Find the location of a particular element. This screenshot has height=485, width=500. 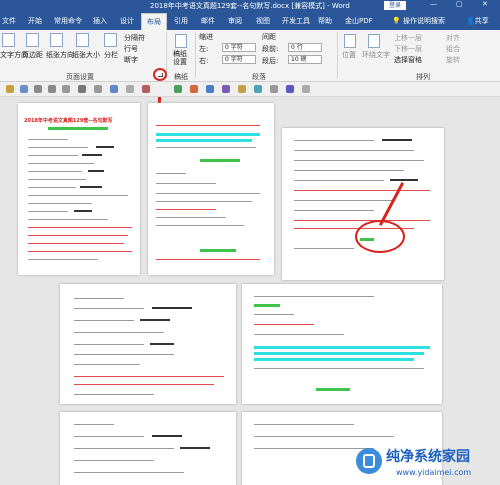

maximize-button: ▢ is located at coordinates (459, 4).